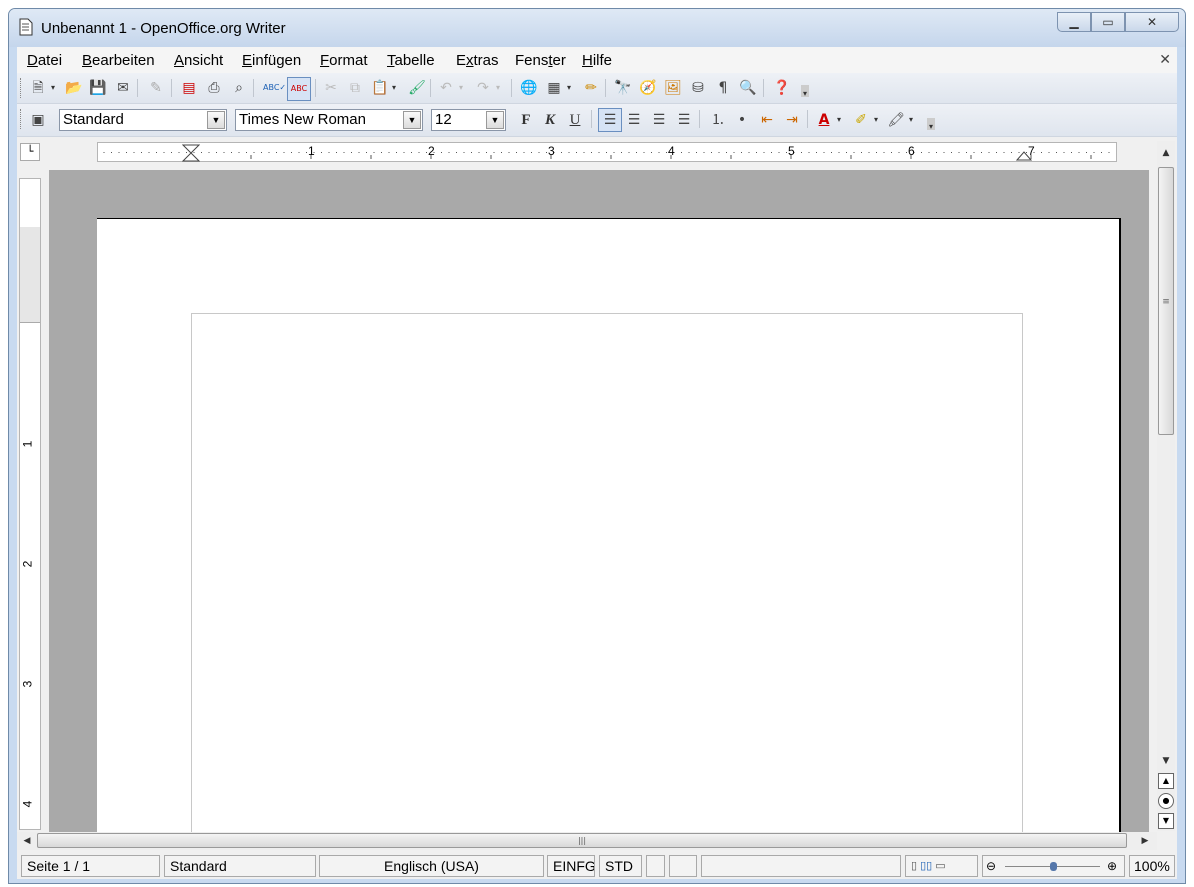  Describe the element at coordinates (498, 88) in the screenshot. I see `redo-dropdown-icon: ▾` at that location.